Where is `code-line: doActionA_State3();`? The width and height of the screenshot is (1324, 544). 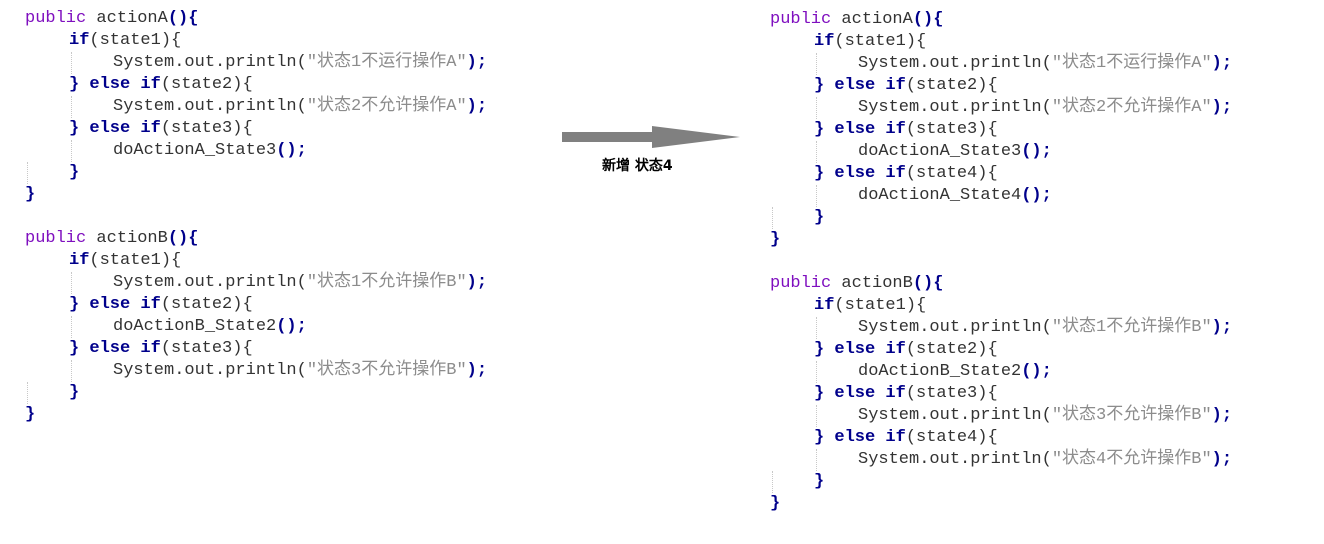 code-line: doActionA_State3(); is located at coordinates (256, 151).